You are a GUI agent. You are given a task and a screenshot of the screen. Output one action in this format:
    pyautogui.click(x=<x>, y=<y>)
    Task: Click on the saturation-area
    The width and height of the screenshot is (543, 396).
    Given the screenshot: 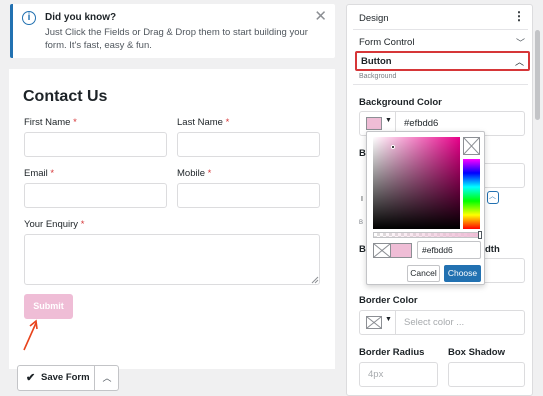 What is the action you would take?
    pyautogui.click(x=416, y=183)
    